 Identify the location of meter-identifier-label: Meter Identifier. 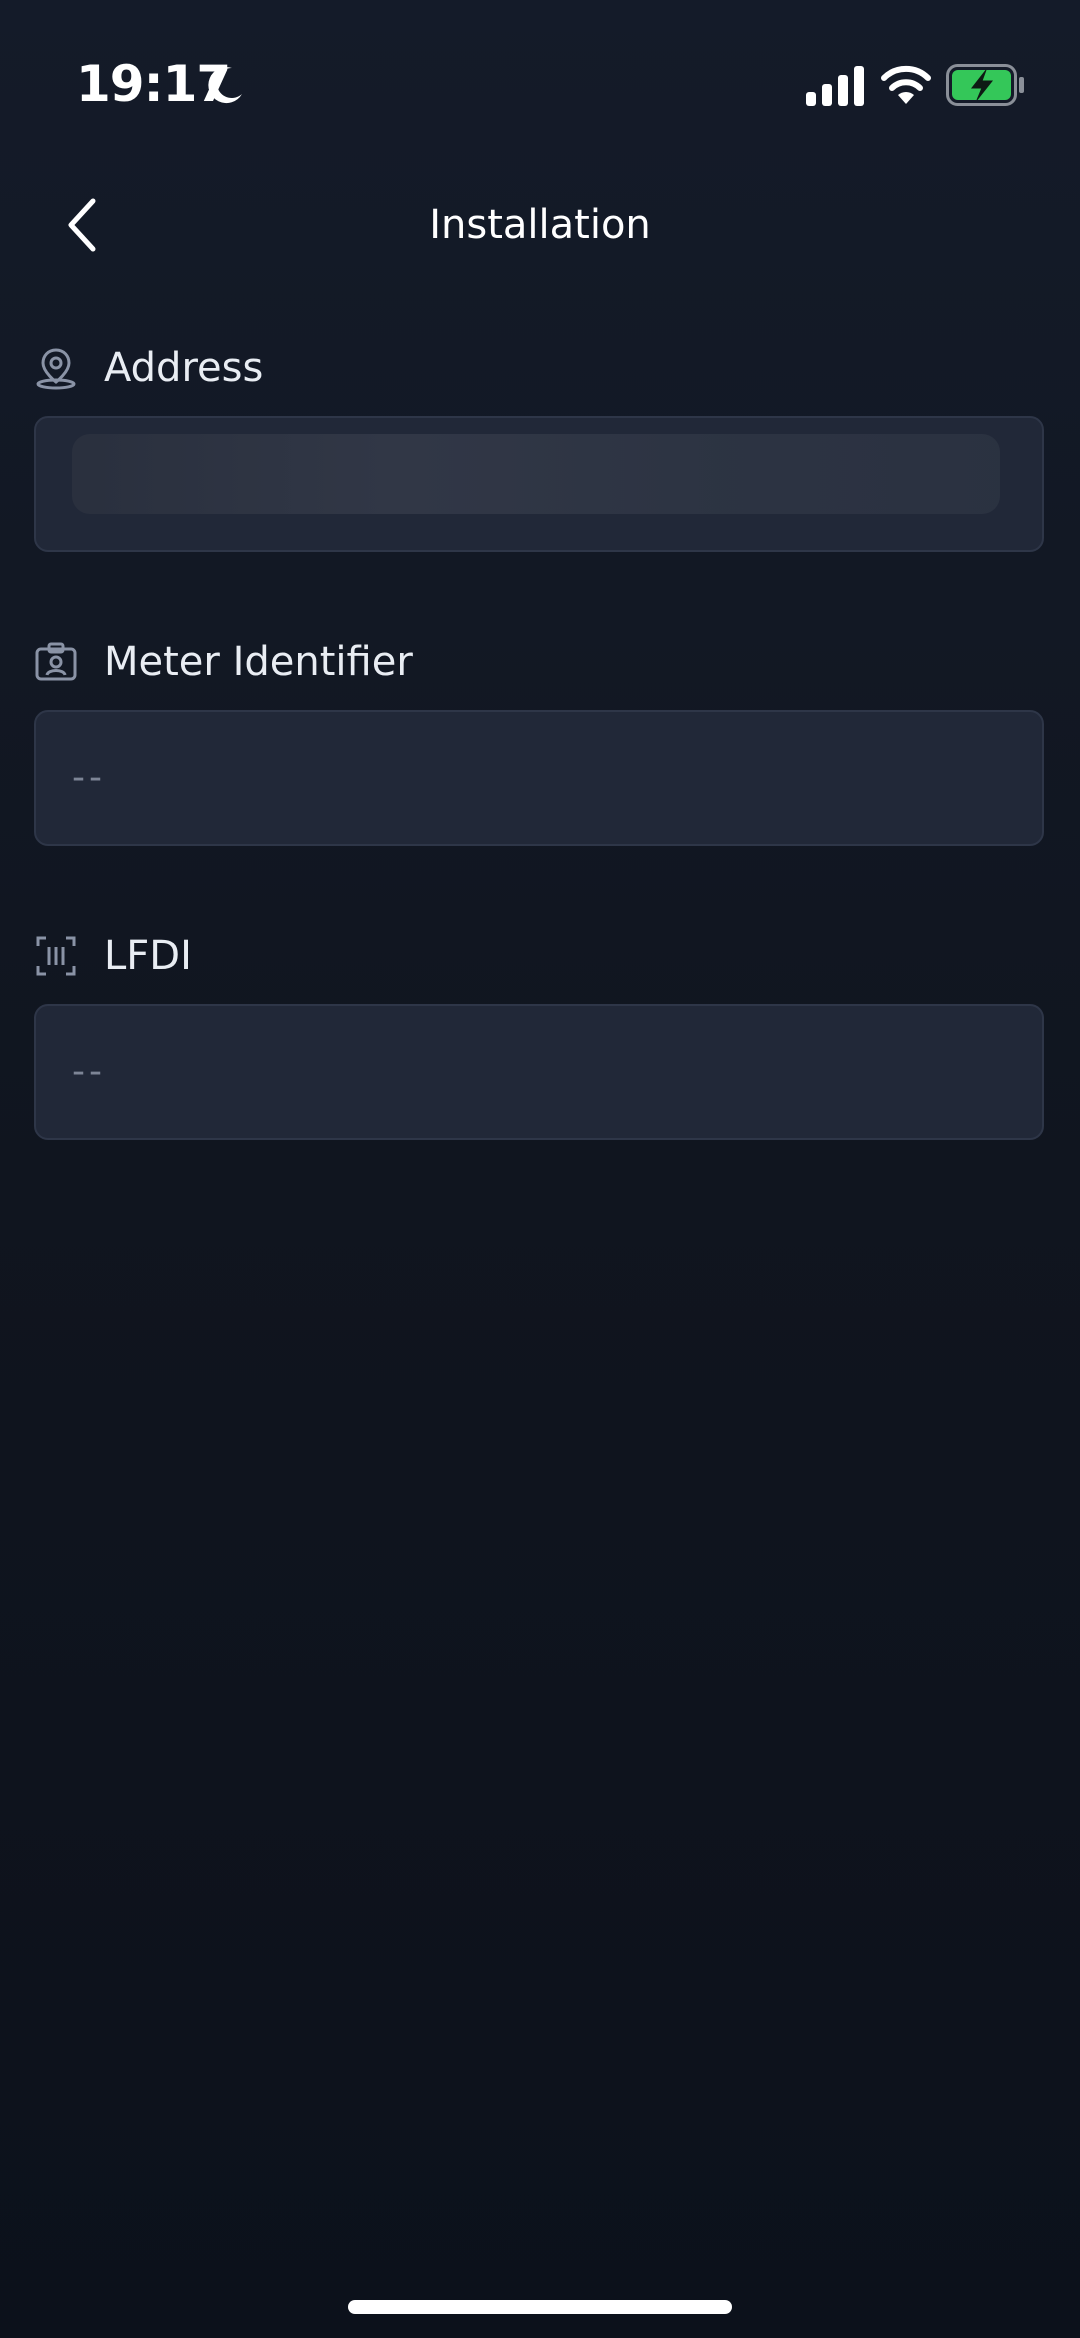
(258, 662).